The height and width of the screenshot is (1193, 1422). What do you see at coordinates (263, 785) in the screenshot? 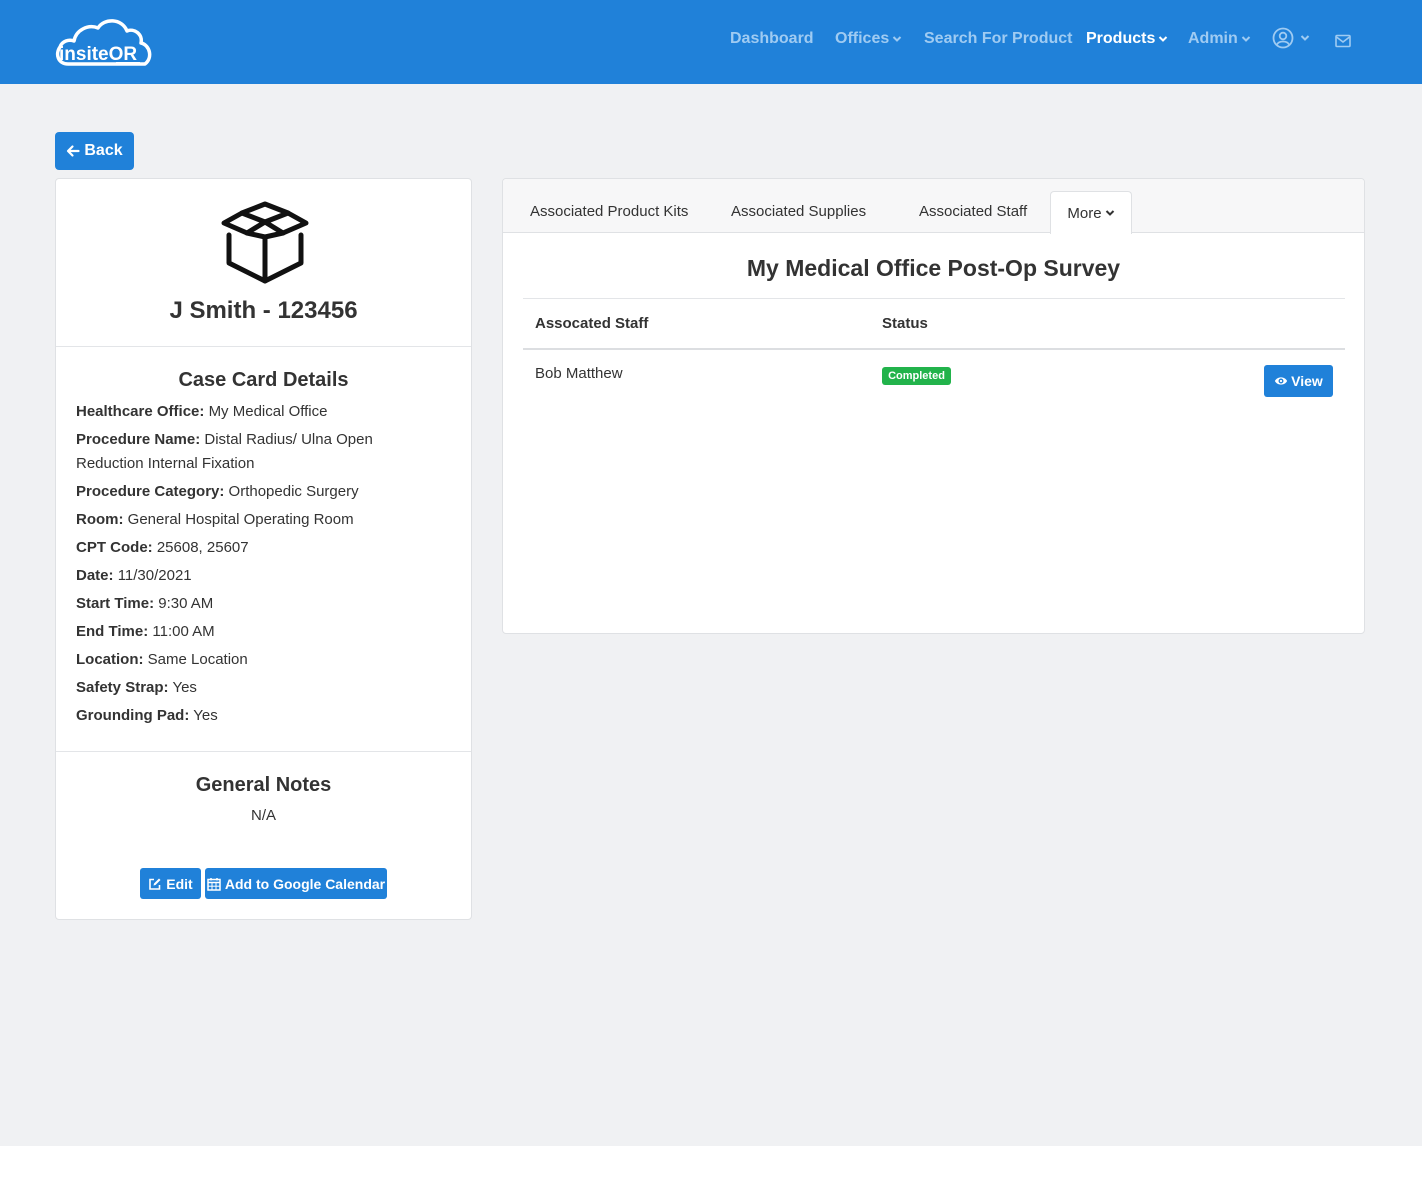
I see `general-notes-heading: General Notes` at bounding box center [263, 785].